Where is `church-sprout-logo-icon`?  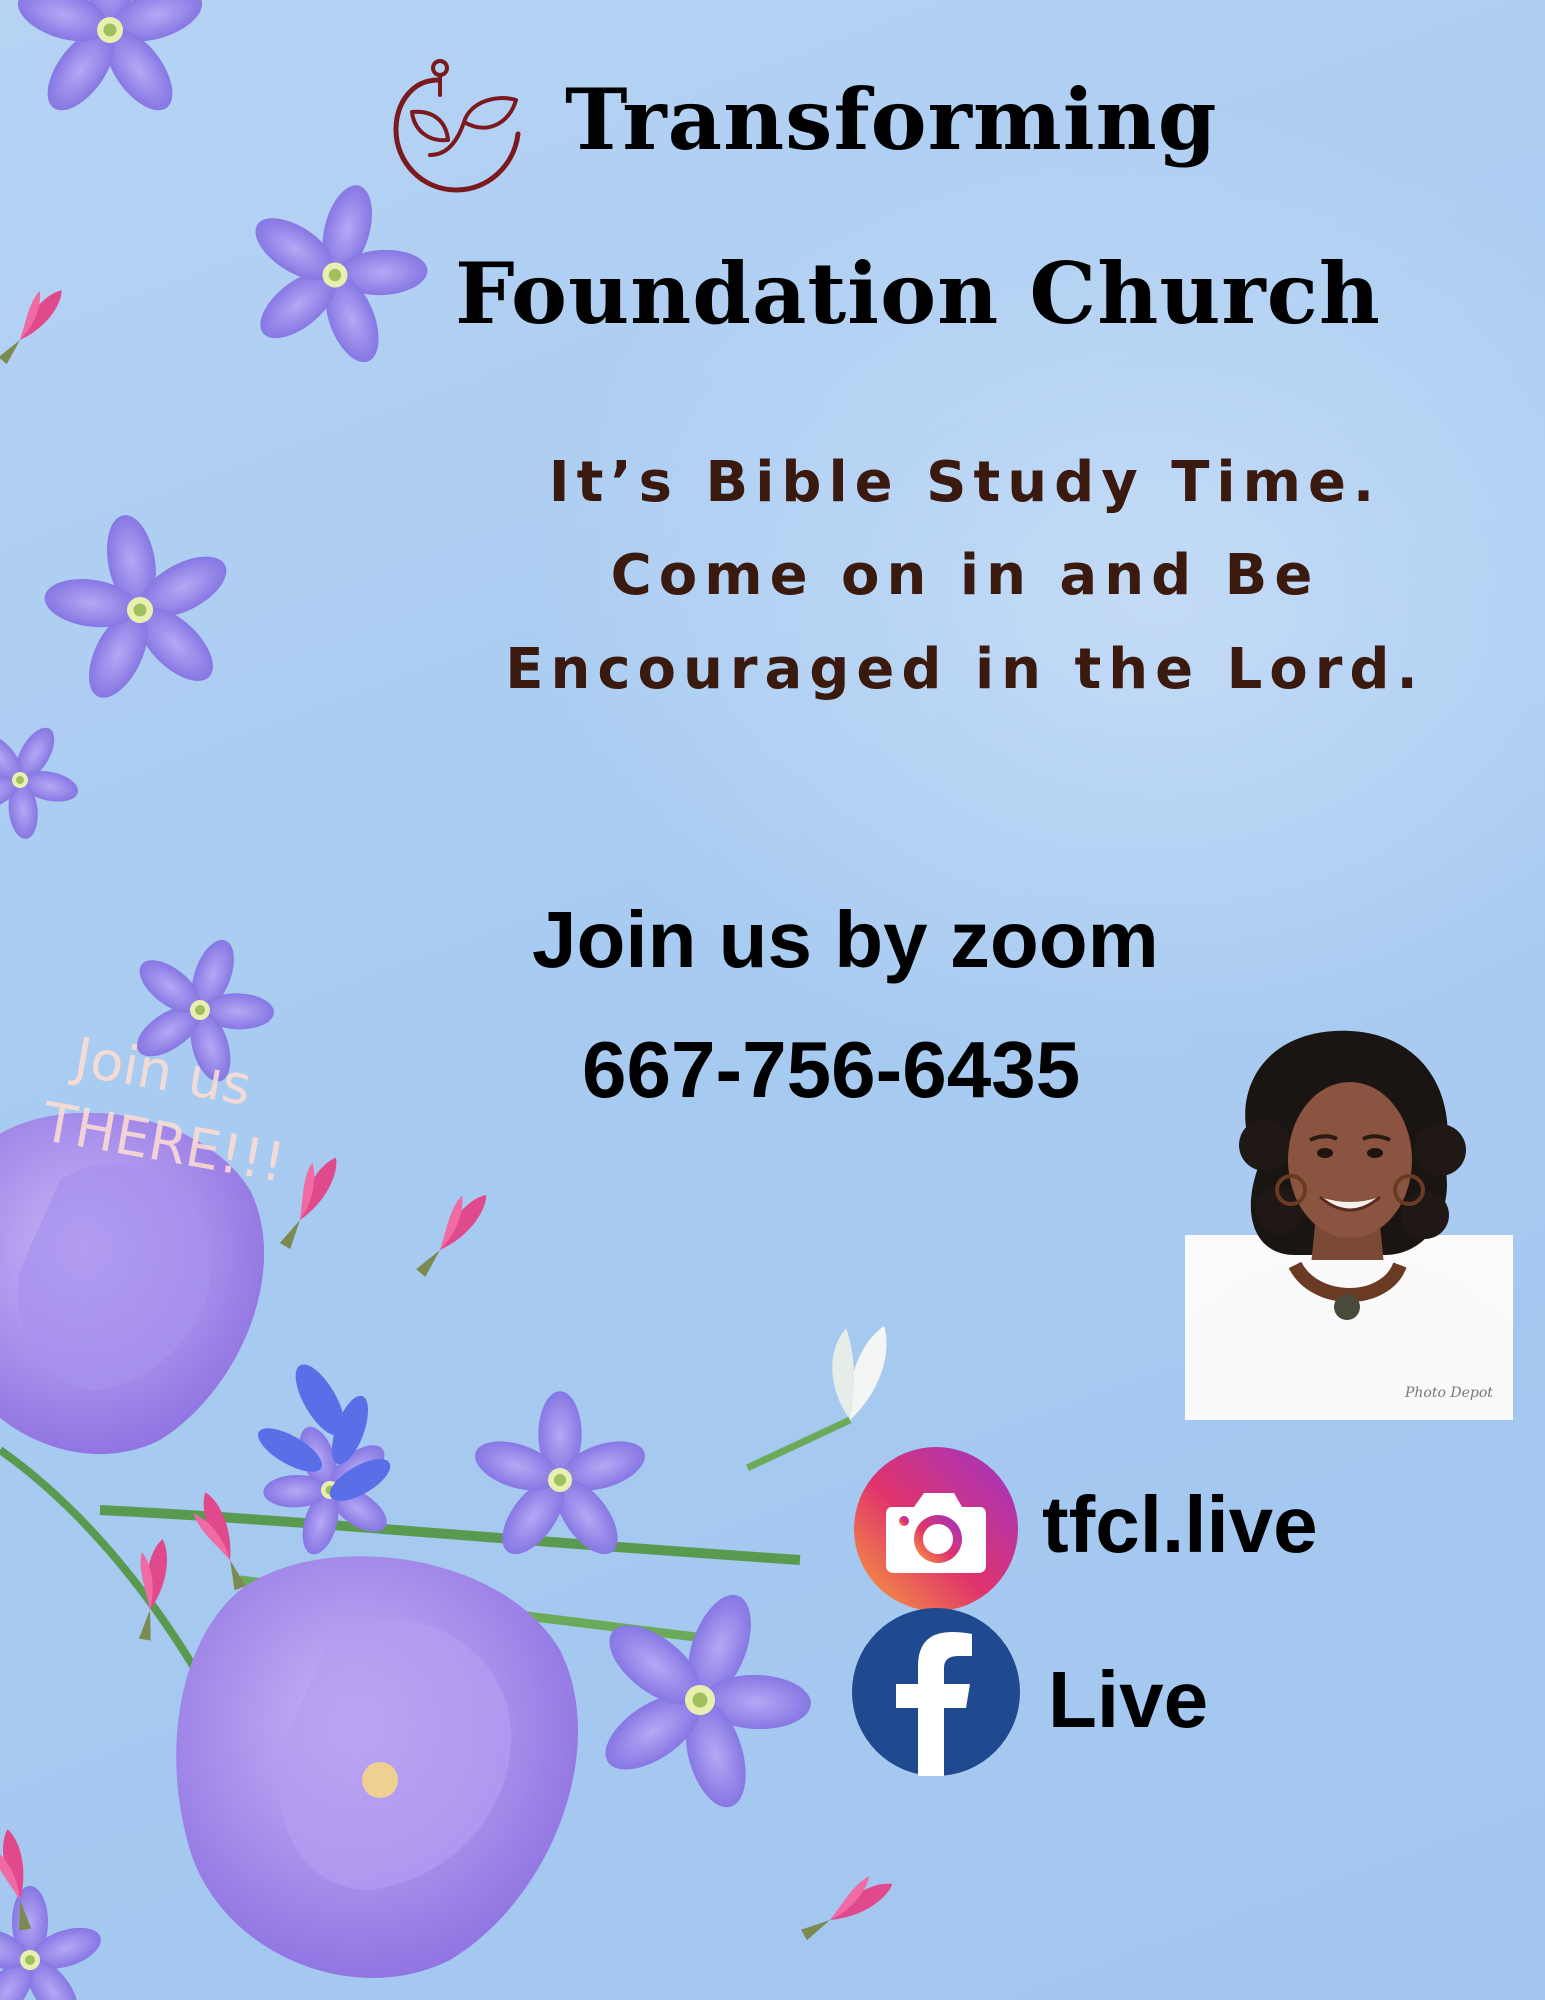
church-sprout-logo-icon is located at coordinates (457, 126).